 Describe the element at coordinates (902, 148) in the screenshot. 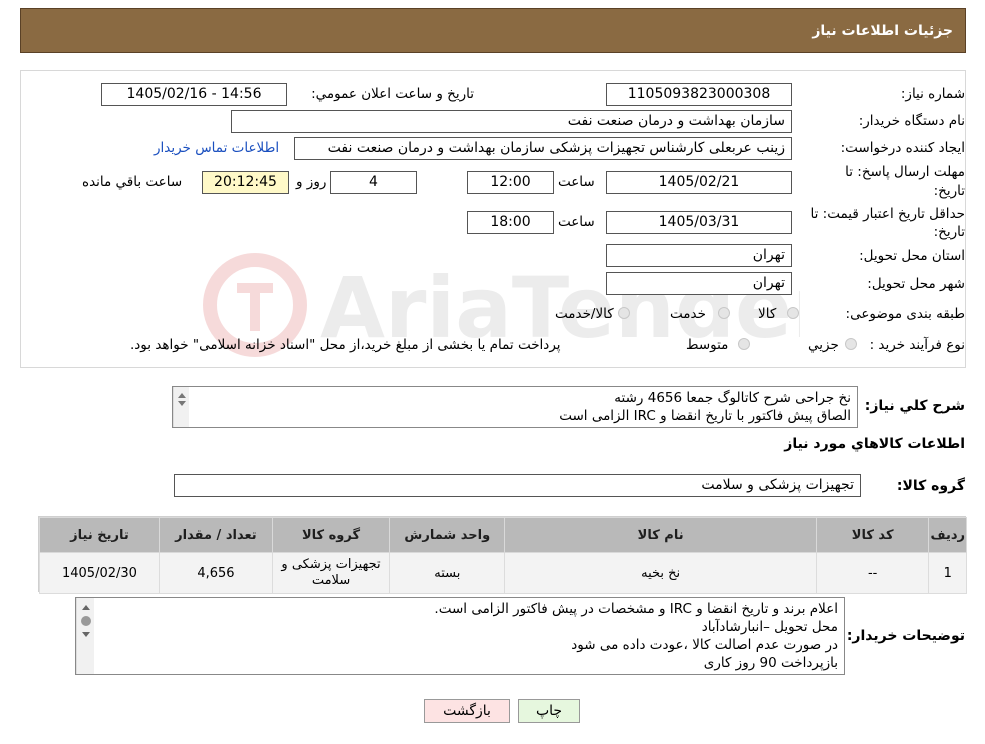

I see `creator-label: ايجاد كننده درخواست:` at that location.